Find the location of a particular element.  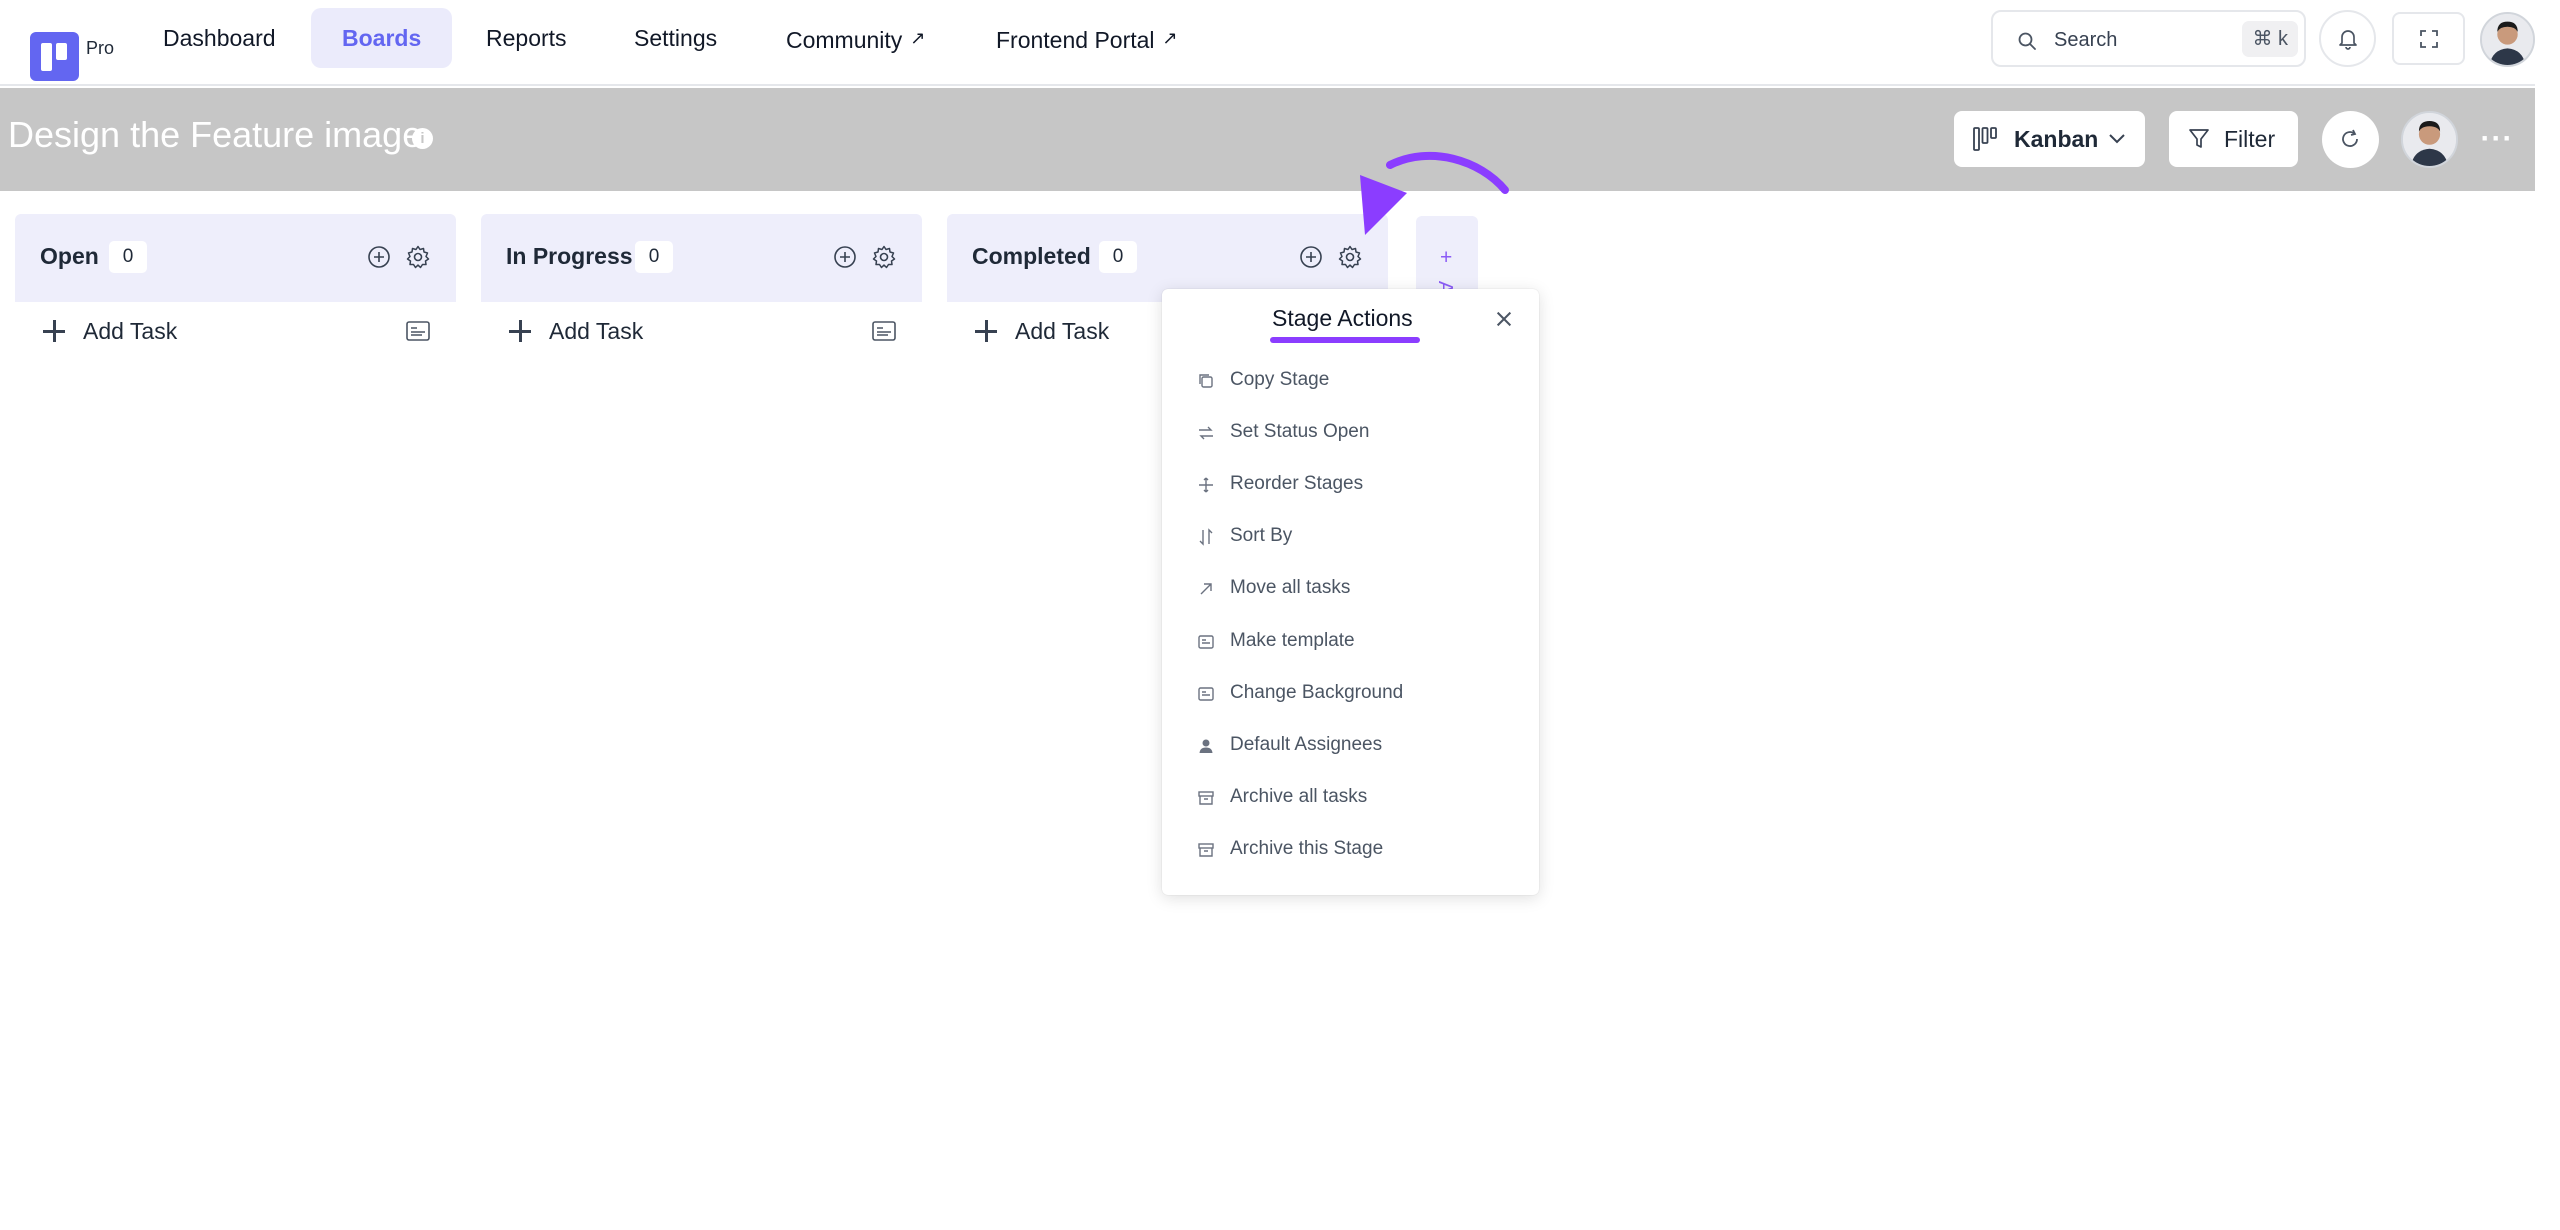

board-member-avatar is located at coordinates (2429, 139).